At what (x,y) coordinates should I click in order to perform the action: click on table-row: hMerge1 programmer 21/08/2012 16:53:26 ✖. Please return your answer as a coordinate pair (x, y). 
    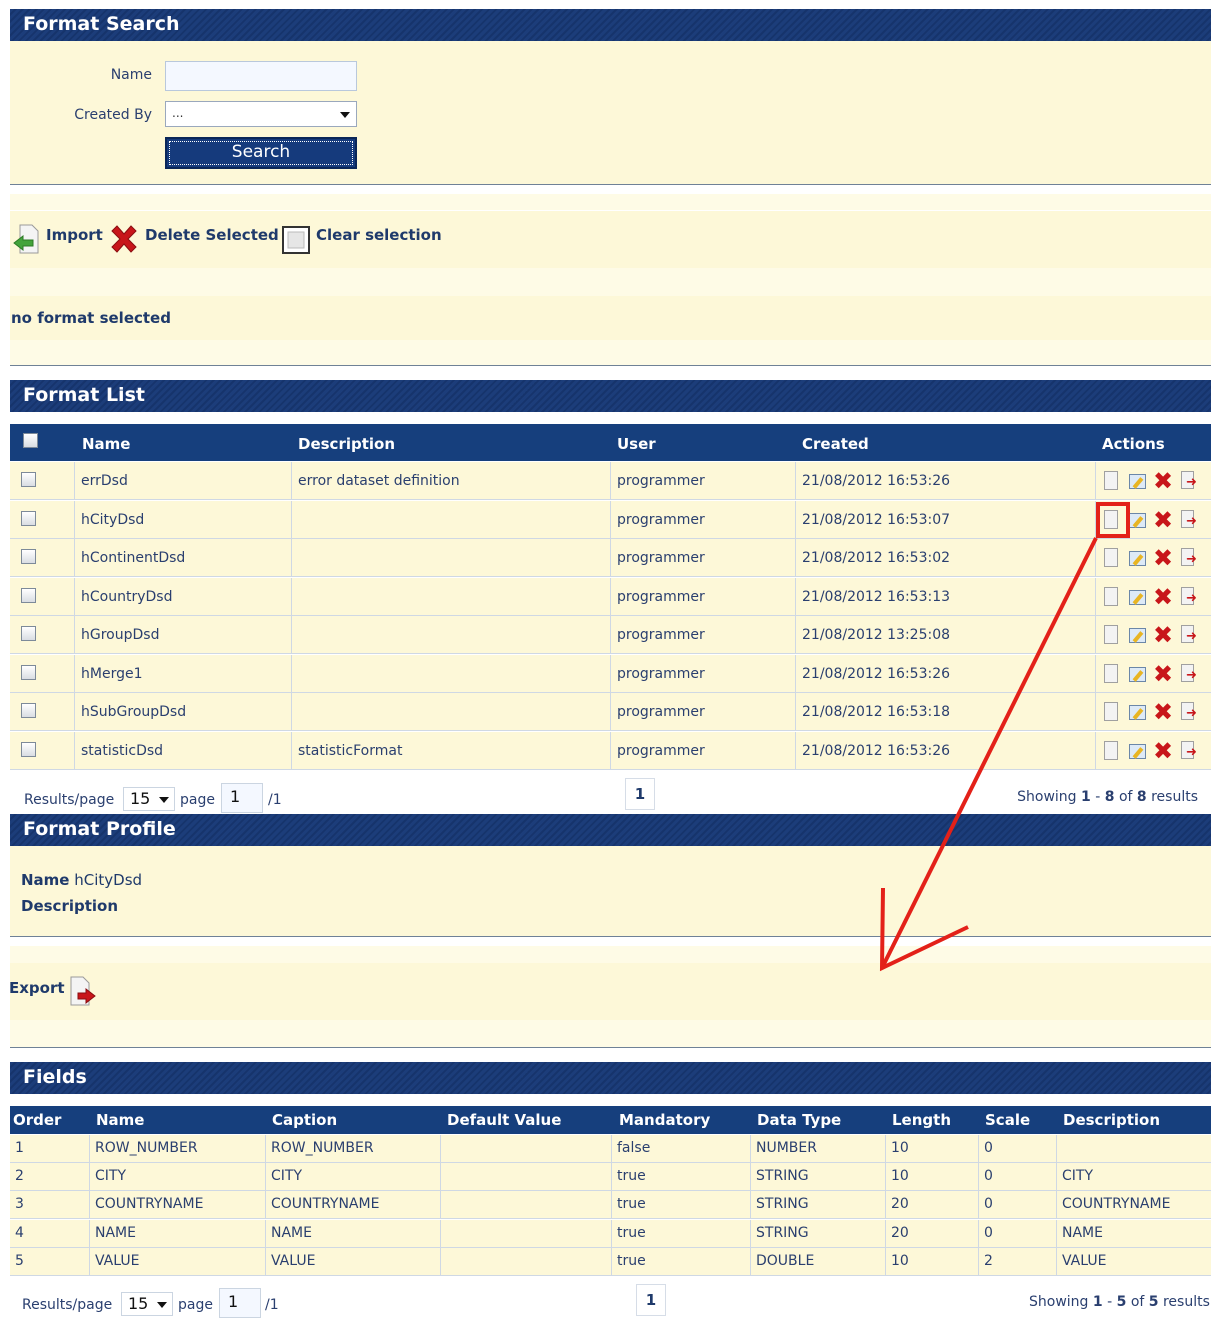
    Looking at the image, I should click on (610, 673).